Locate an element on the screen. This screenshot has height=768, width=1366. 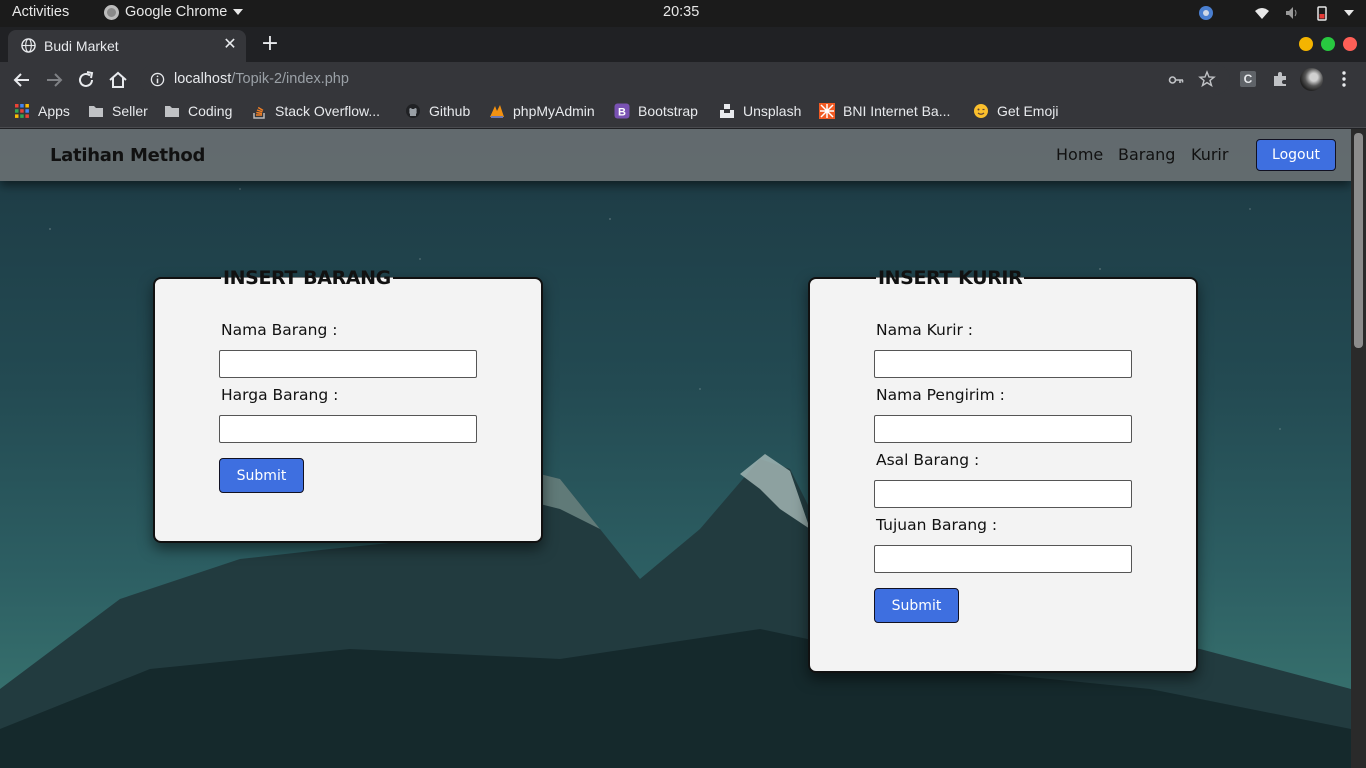
bookmark-unsplash: Unsplash is located at coordinates (760, 111).